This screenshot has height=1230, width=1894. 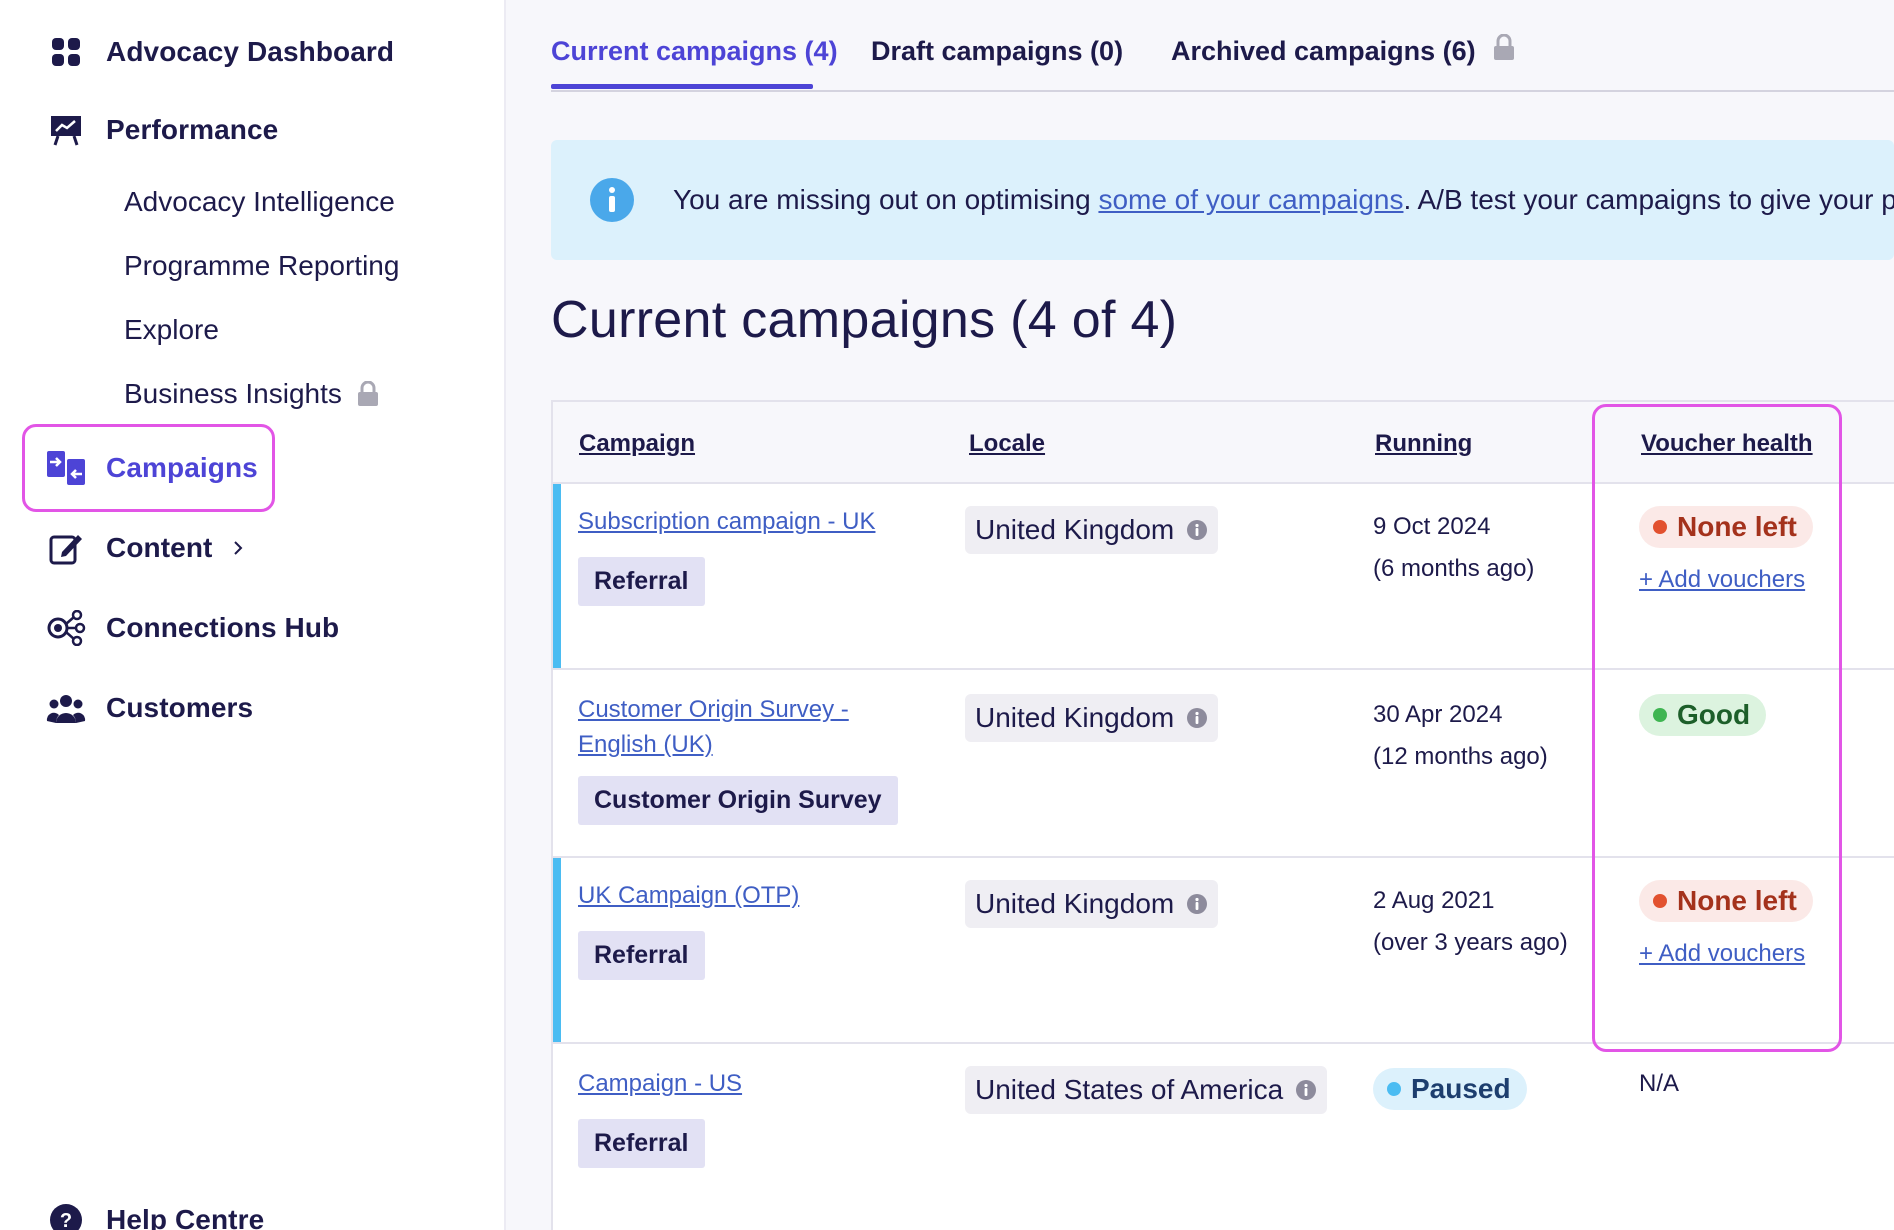 What do you see at coordinates (1423, 444) in the screenshot?
I see `column-header-running: Running` at bounding box center [1423, 444].